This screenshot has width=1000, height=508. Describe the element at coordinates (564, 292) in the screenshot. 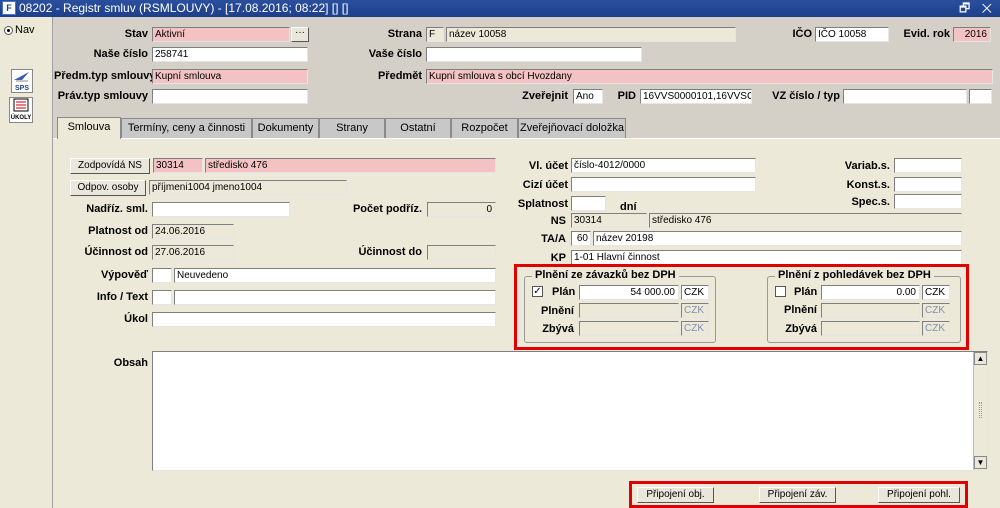

I see `plneni-zavazky-plan-label: Plán` at that location.